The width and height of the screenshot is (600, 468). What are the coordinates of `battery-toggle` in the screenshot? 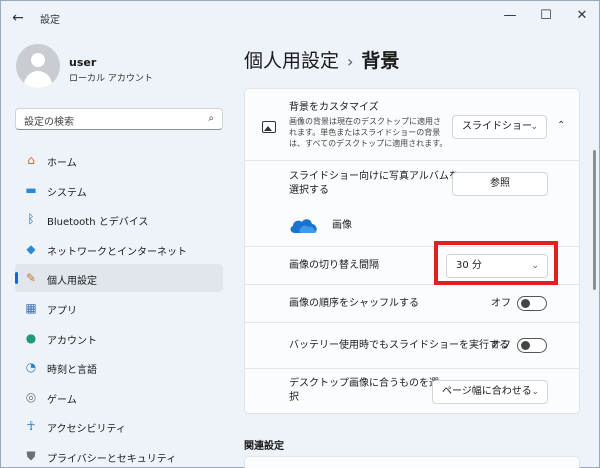 It's located at (532, 345).